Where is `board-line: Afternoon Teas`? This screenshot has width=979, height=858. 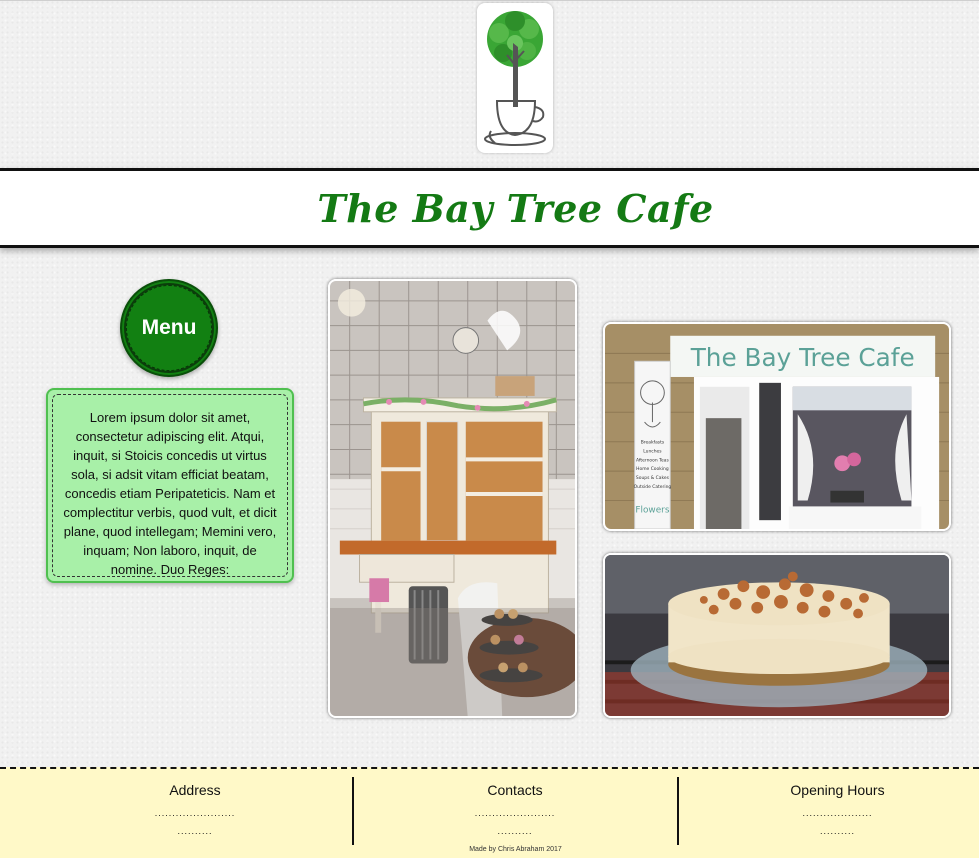
board-line: Afternoon Teas is located at coordinates (652, 460).